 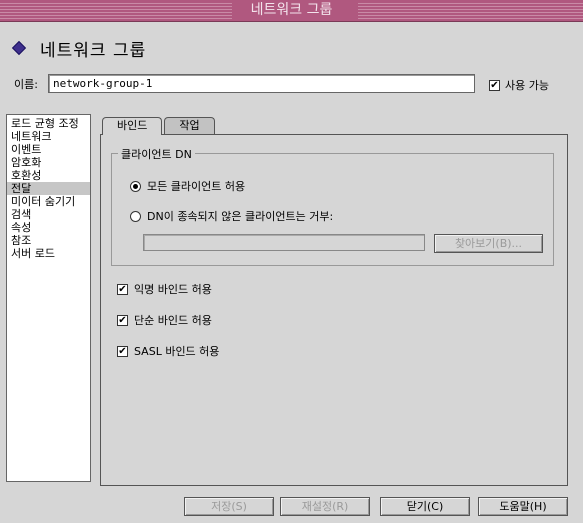 I want to click on sidebar-item-referrals: 참조, so click(x=48, y=240).